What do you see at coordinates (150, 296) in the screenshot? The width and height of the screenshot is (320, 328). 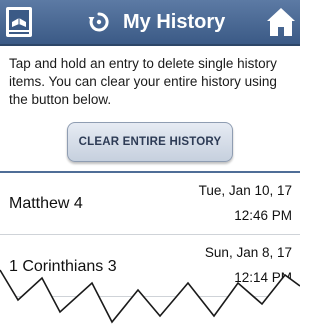 I see `row-divider` at bounding box center [150, 296].